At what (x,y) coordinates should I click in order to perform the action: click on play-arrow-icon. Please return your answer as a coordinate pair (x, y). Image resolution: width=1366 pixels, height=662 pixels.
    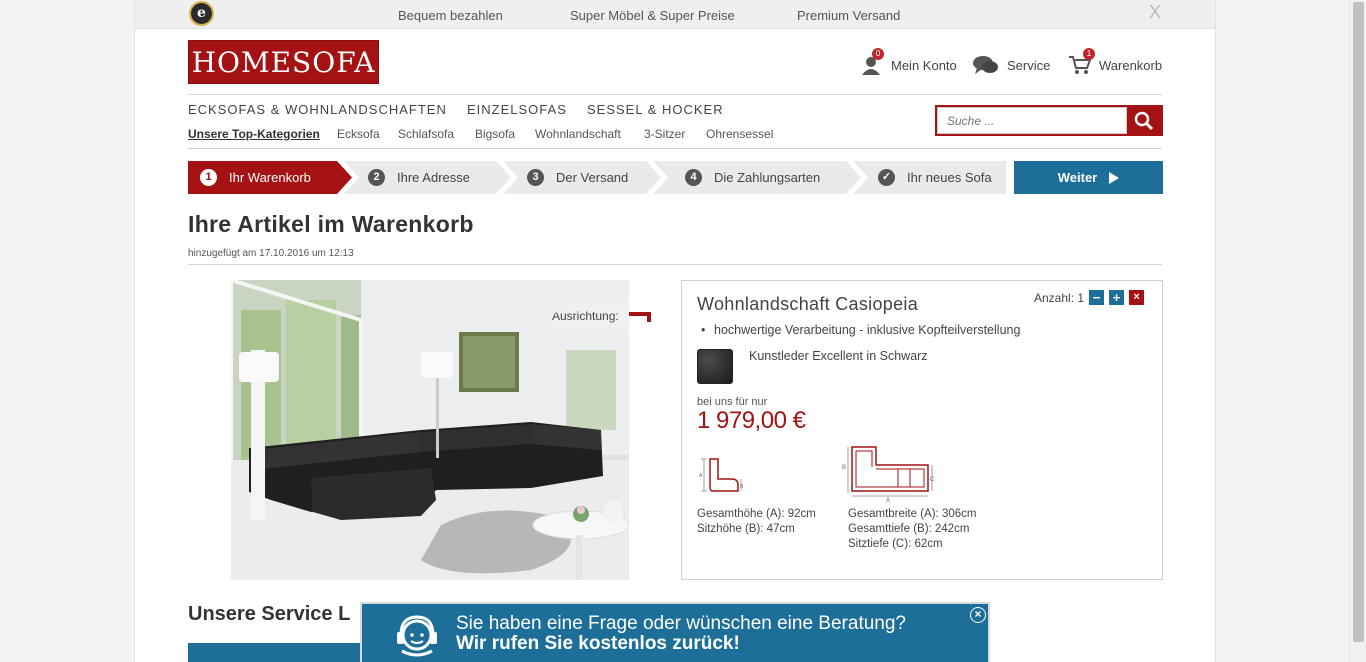
    Looking at the image, I should click on (1114, 177).